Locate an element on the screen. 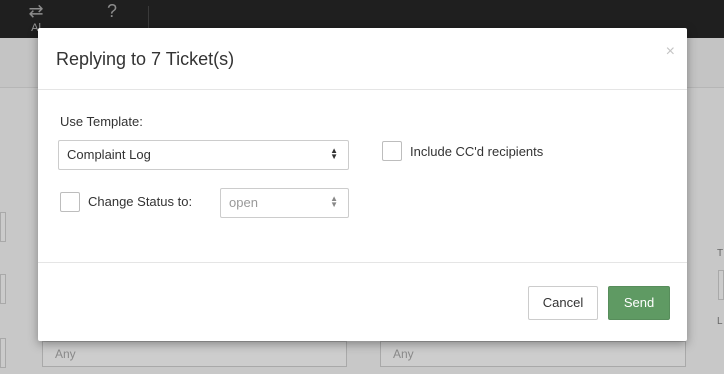 The width and height of the screenshot is (724, 374). change-status-checkbox is located at coordinates (70, 202).